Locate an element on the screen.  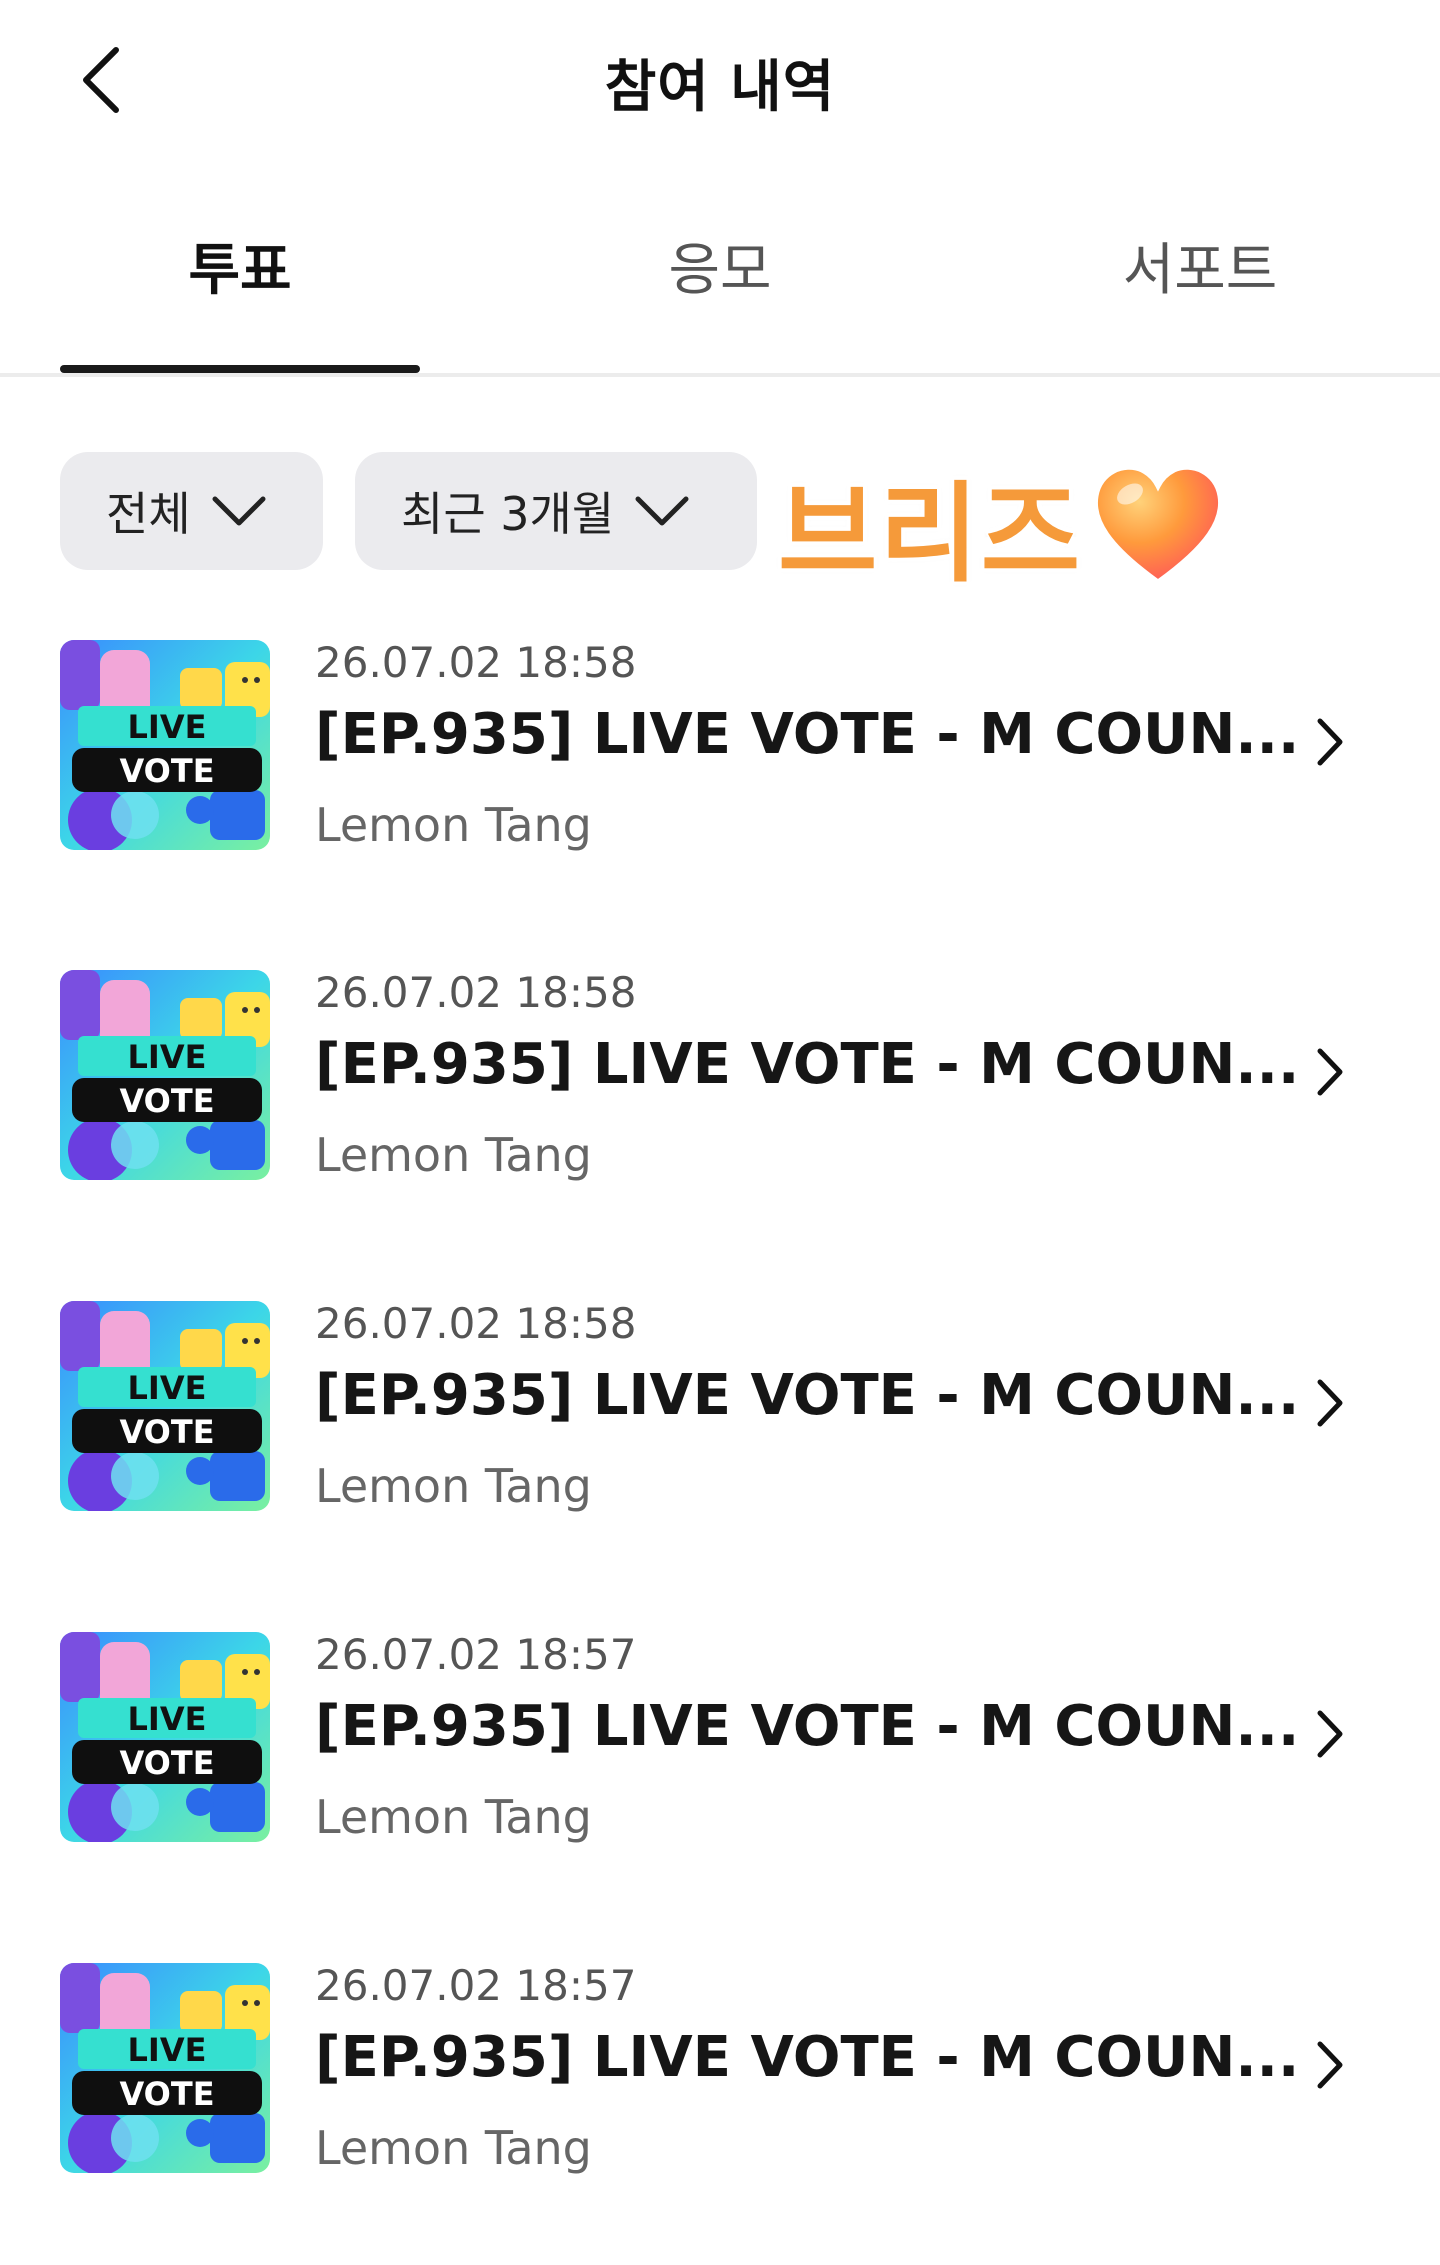
tabs-divider is located at coordinates (720, 375).